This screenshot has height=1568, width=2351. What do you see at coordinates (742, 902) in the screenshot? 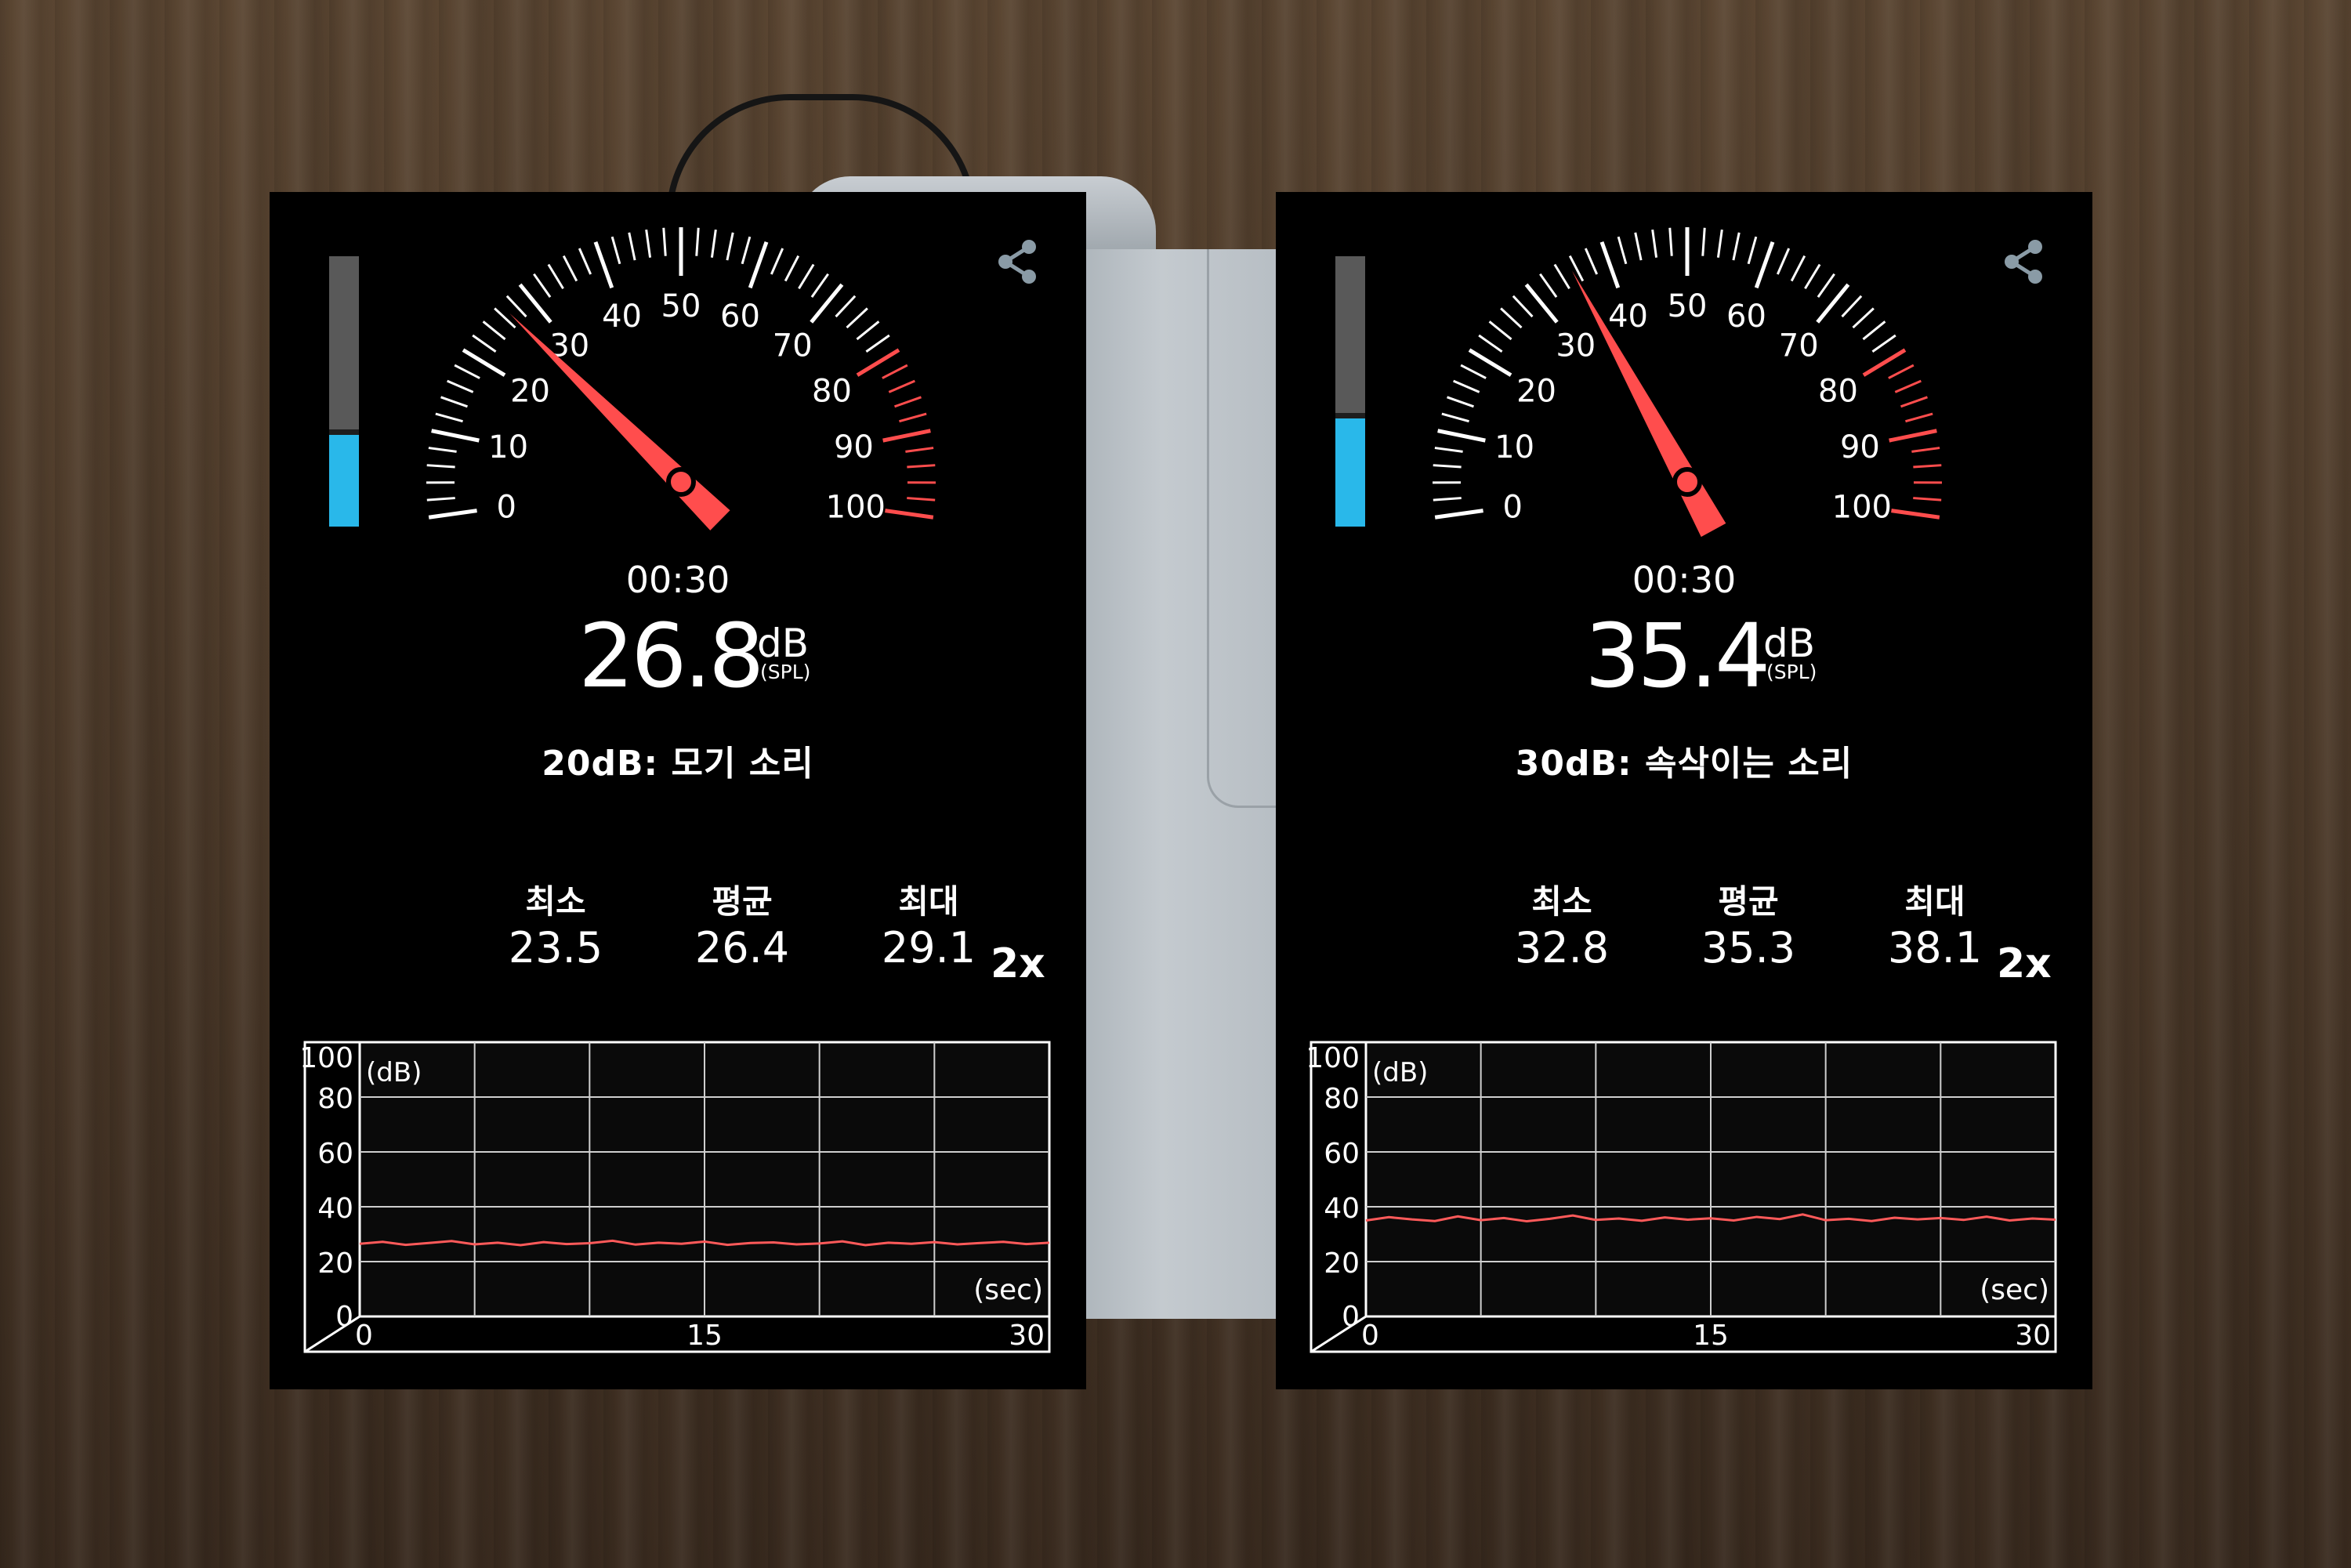
I see `stat-avg-label: 평균` at bounding box center [742, 902].